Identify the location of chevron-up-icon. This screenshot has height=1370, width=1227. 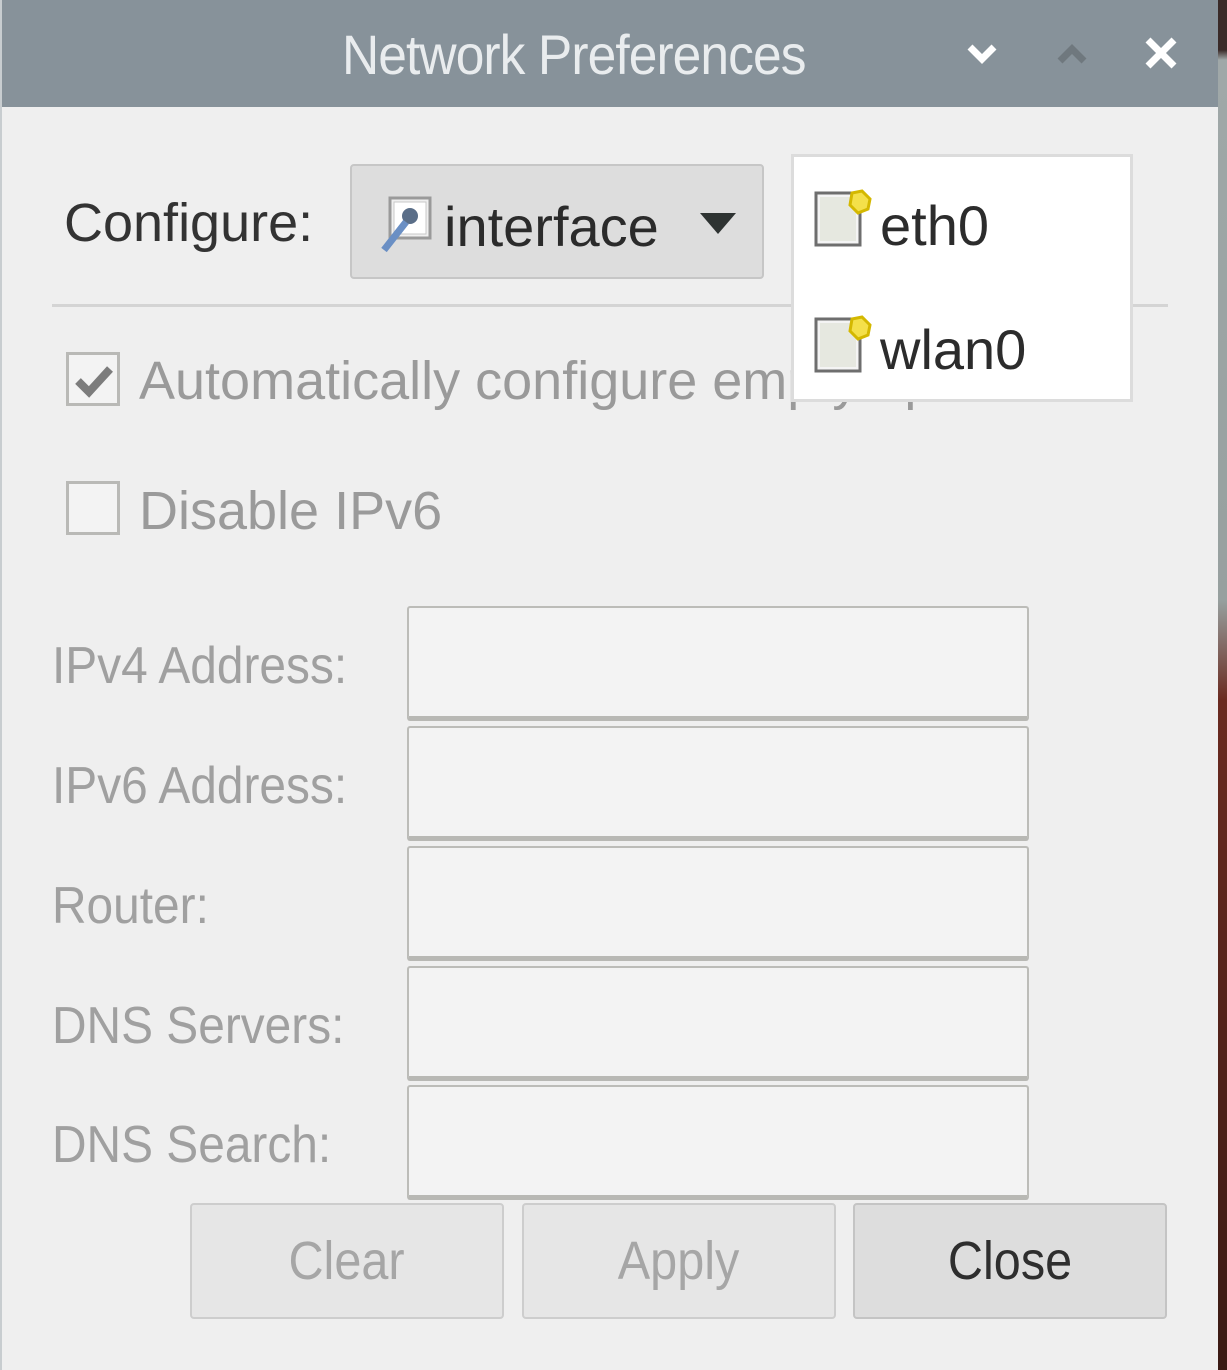
(1072, 54).